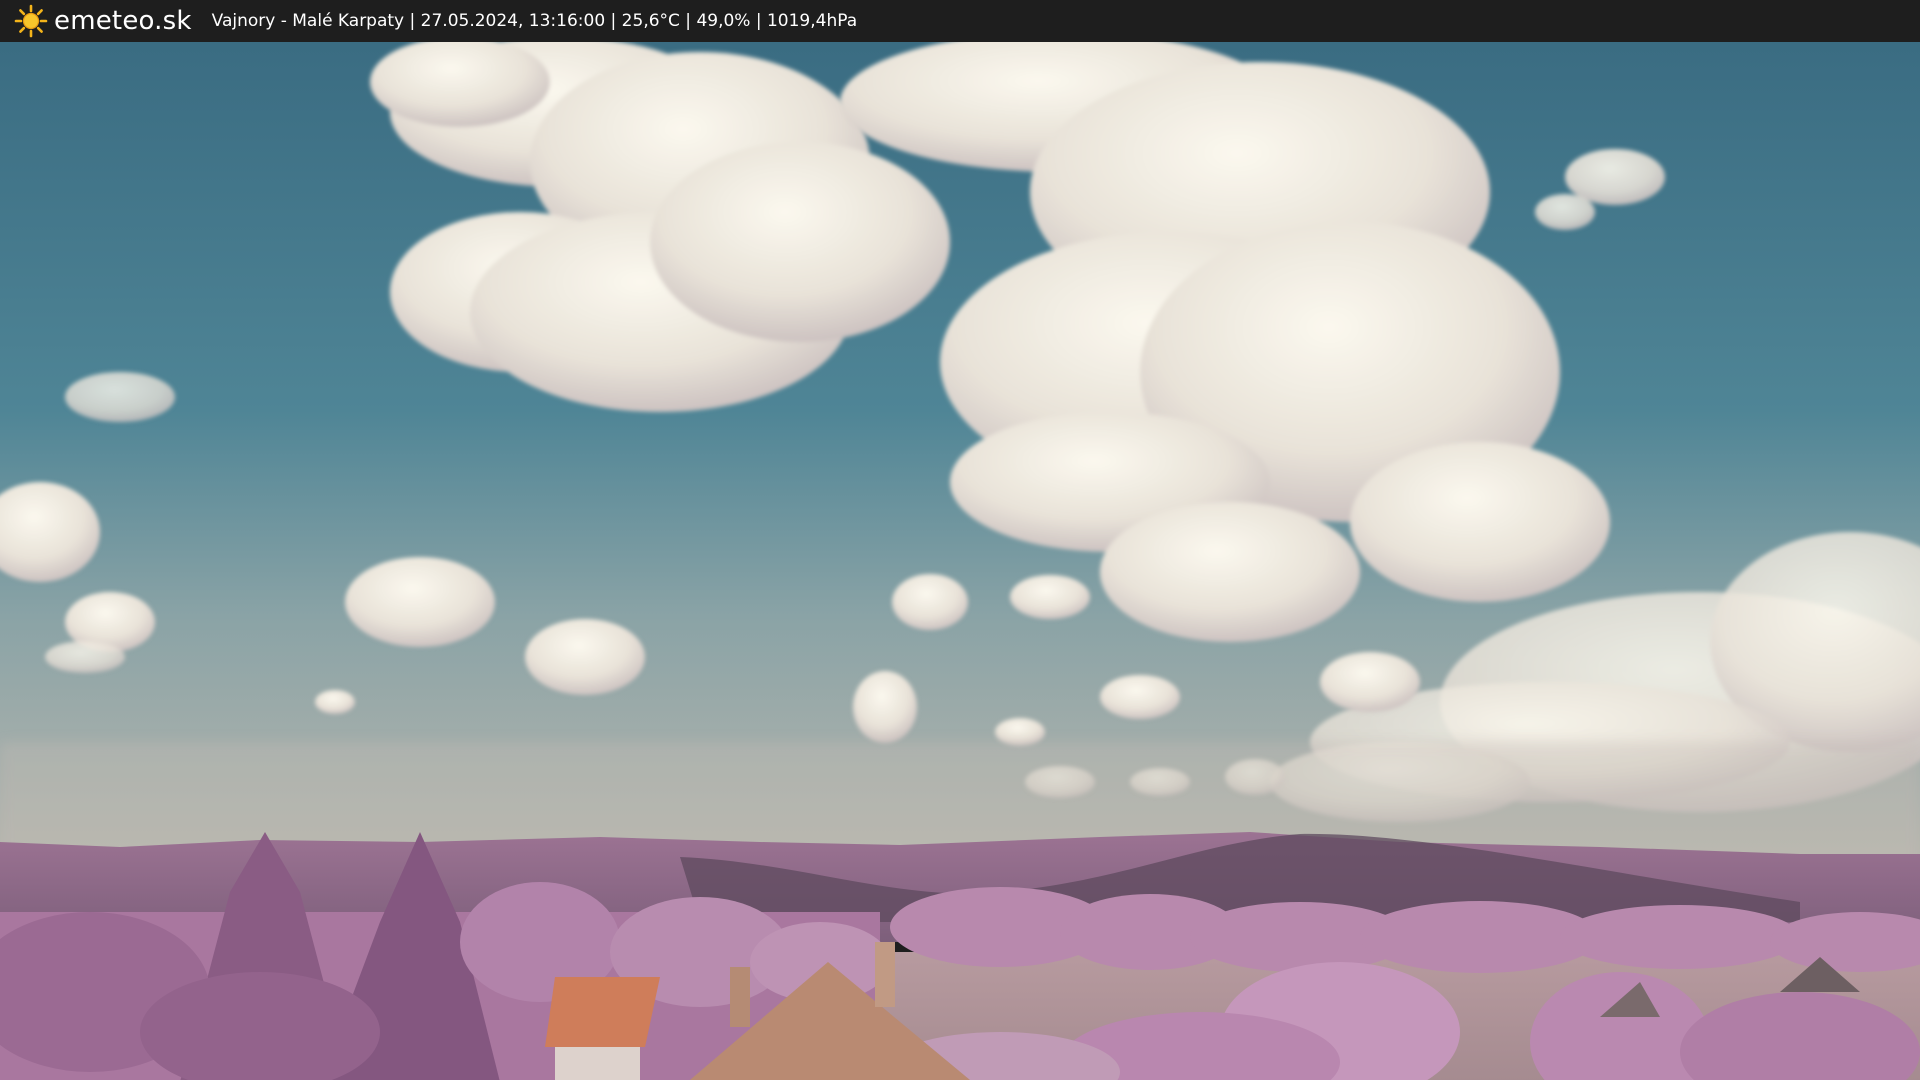  Describe the element at coordinates (123, 21) in the screenshot. I see `brand-name: emeteo.sk` at that location.